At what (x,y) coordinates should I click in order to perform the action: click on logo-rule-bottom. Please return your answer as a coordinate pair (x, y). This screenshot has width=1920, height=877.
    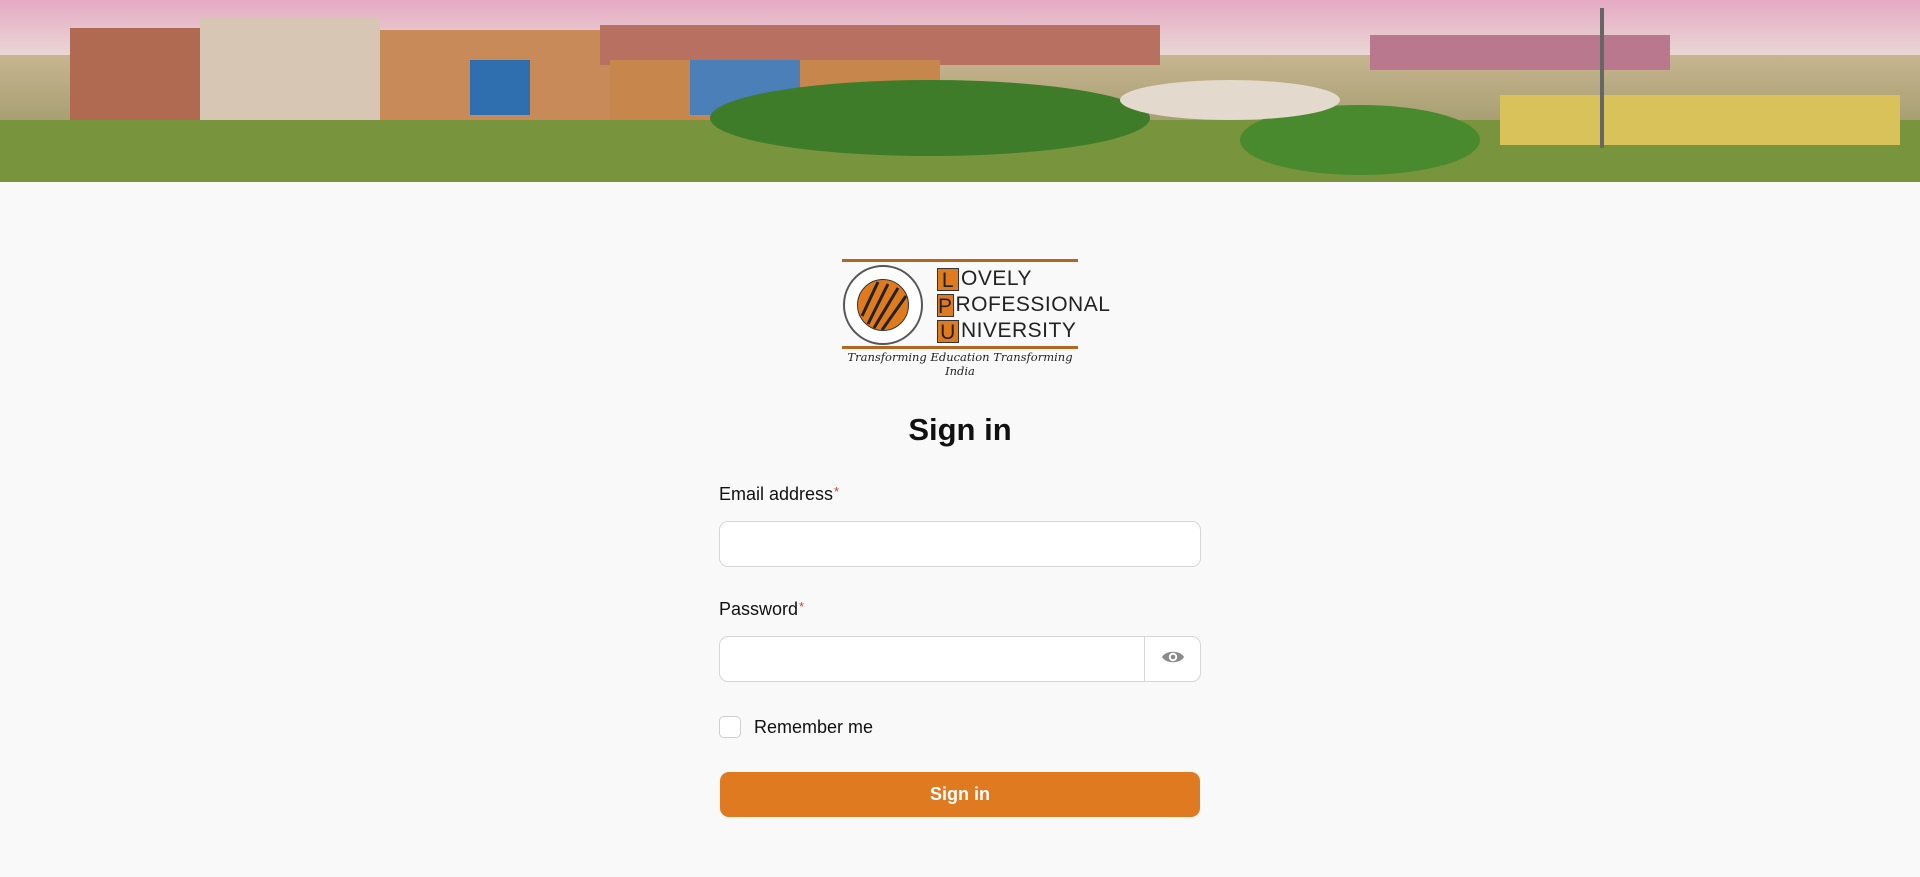
    Looking at the image, I should click on (960, 347).